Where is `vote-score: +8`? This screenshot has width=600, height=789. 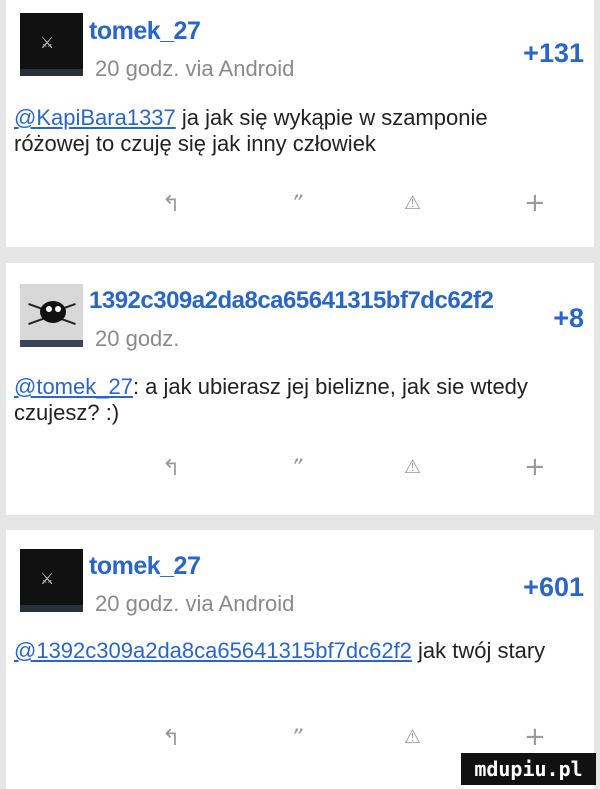
vote-score: +8 is located at coordinates (568, 318).